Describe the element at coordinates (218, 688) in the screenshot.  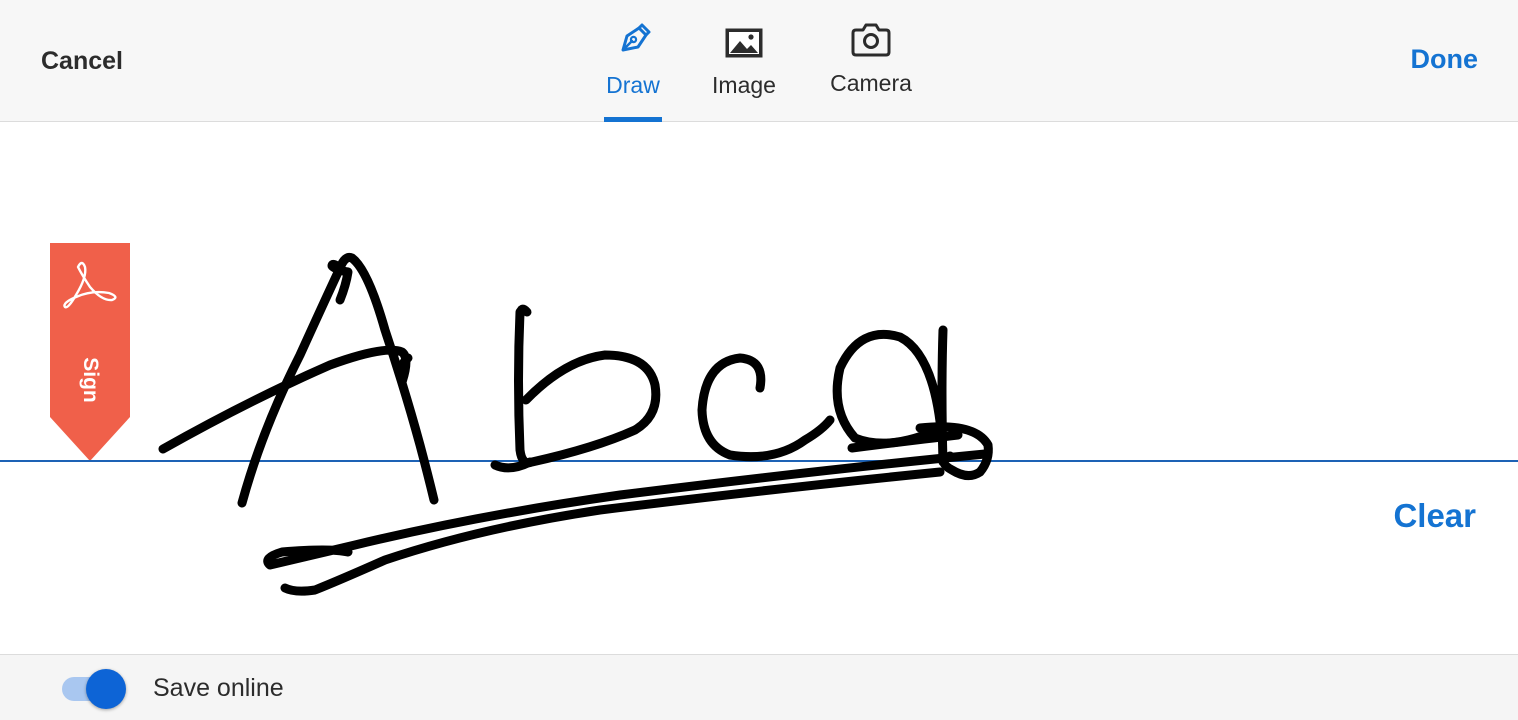
I see `save-online-label: Save online` at that location.